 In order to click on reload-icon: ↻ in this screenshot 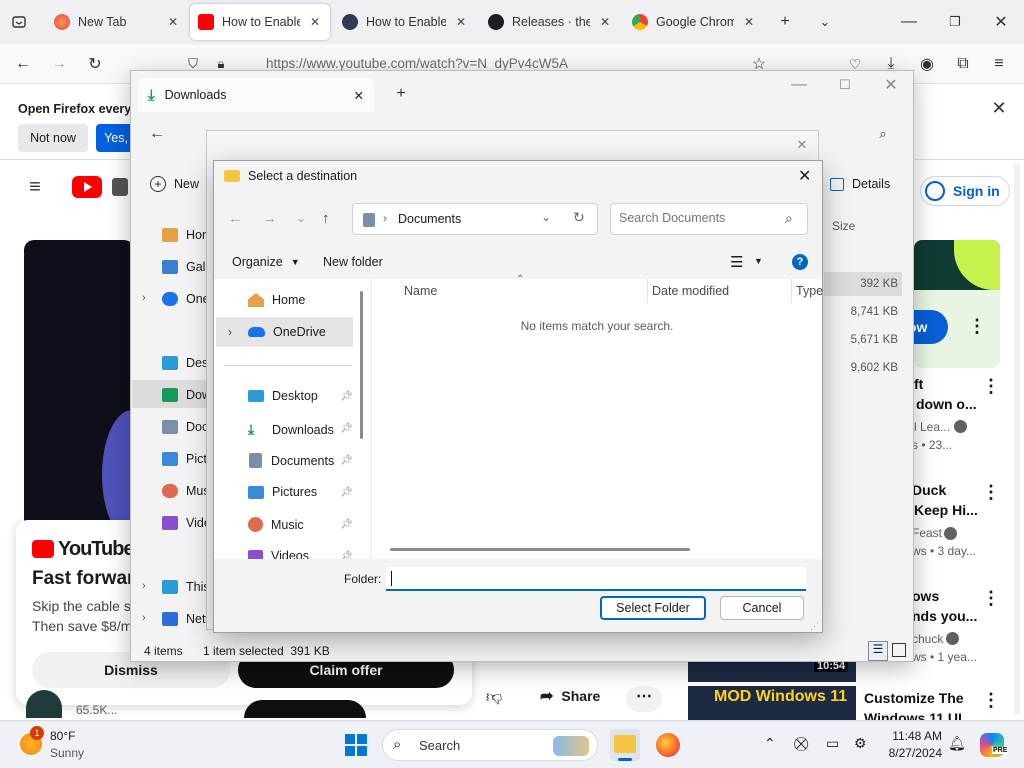, I will do `click(95, 64)`.